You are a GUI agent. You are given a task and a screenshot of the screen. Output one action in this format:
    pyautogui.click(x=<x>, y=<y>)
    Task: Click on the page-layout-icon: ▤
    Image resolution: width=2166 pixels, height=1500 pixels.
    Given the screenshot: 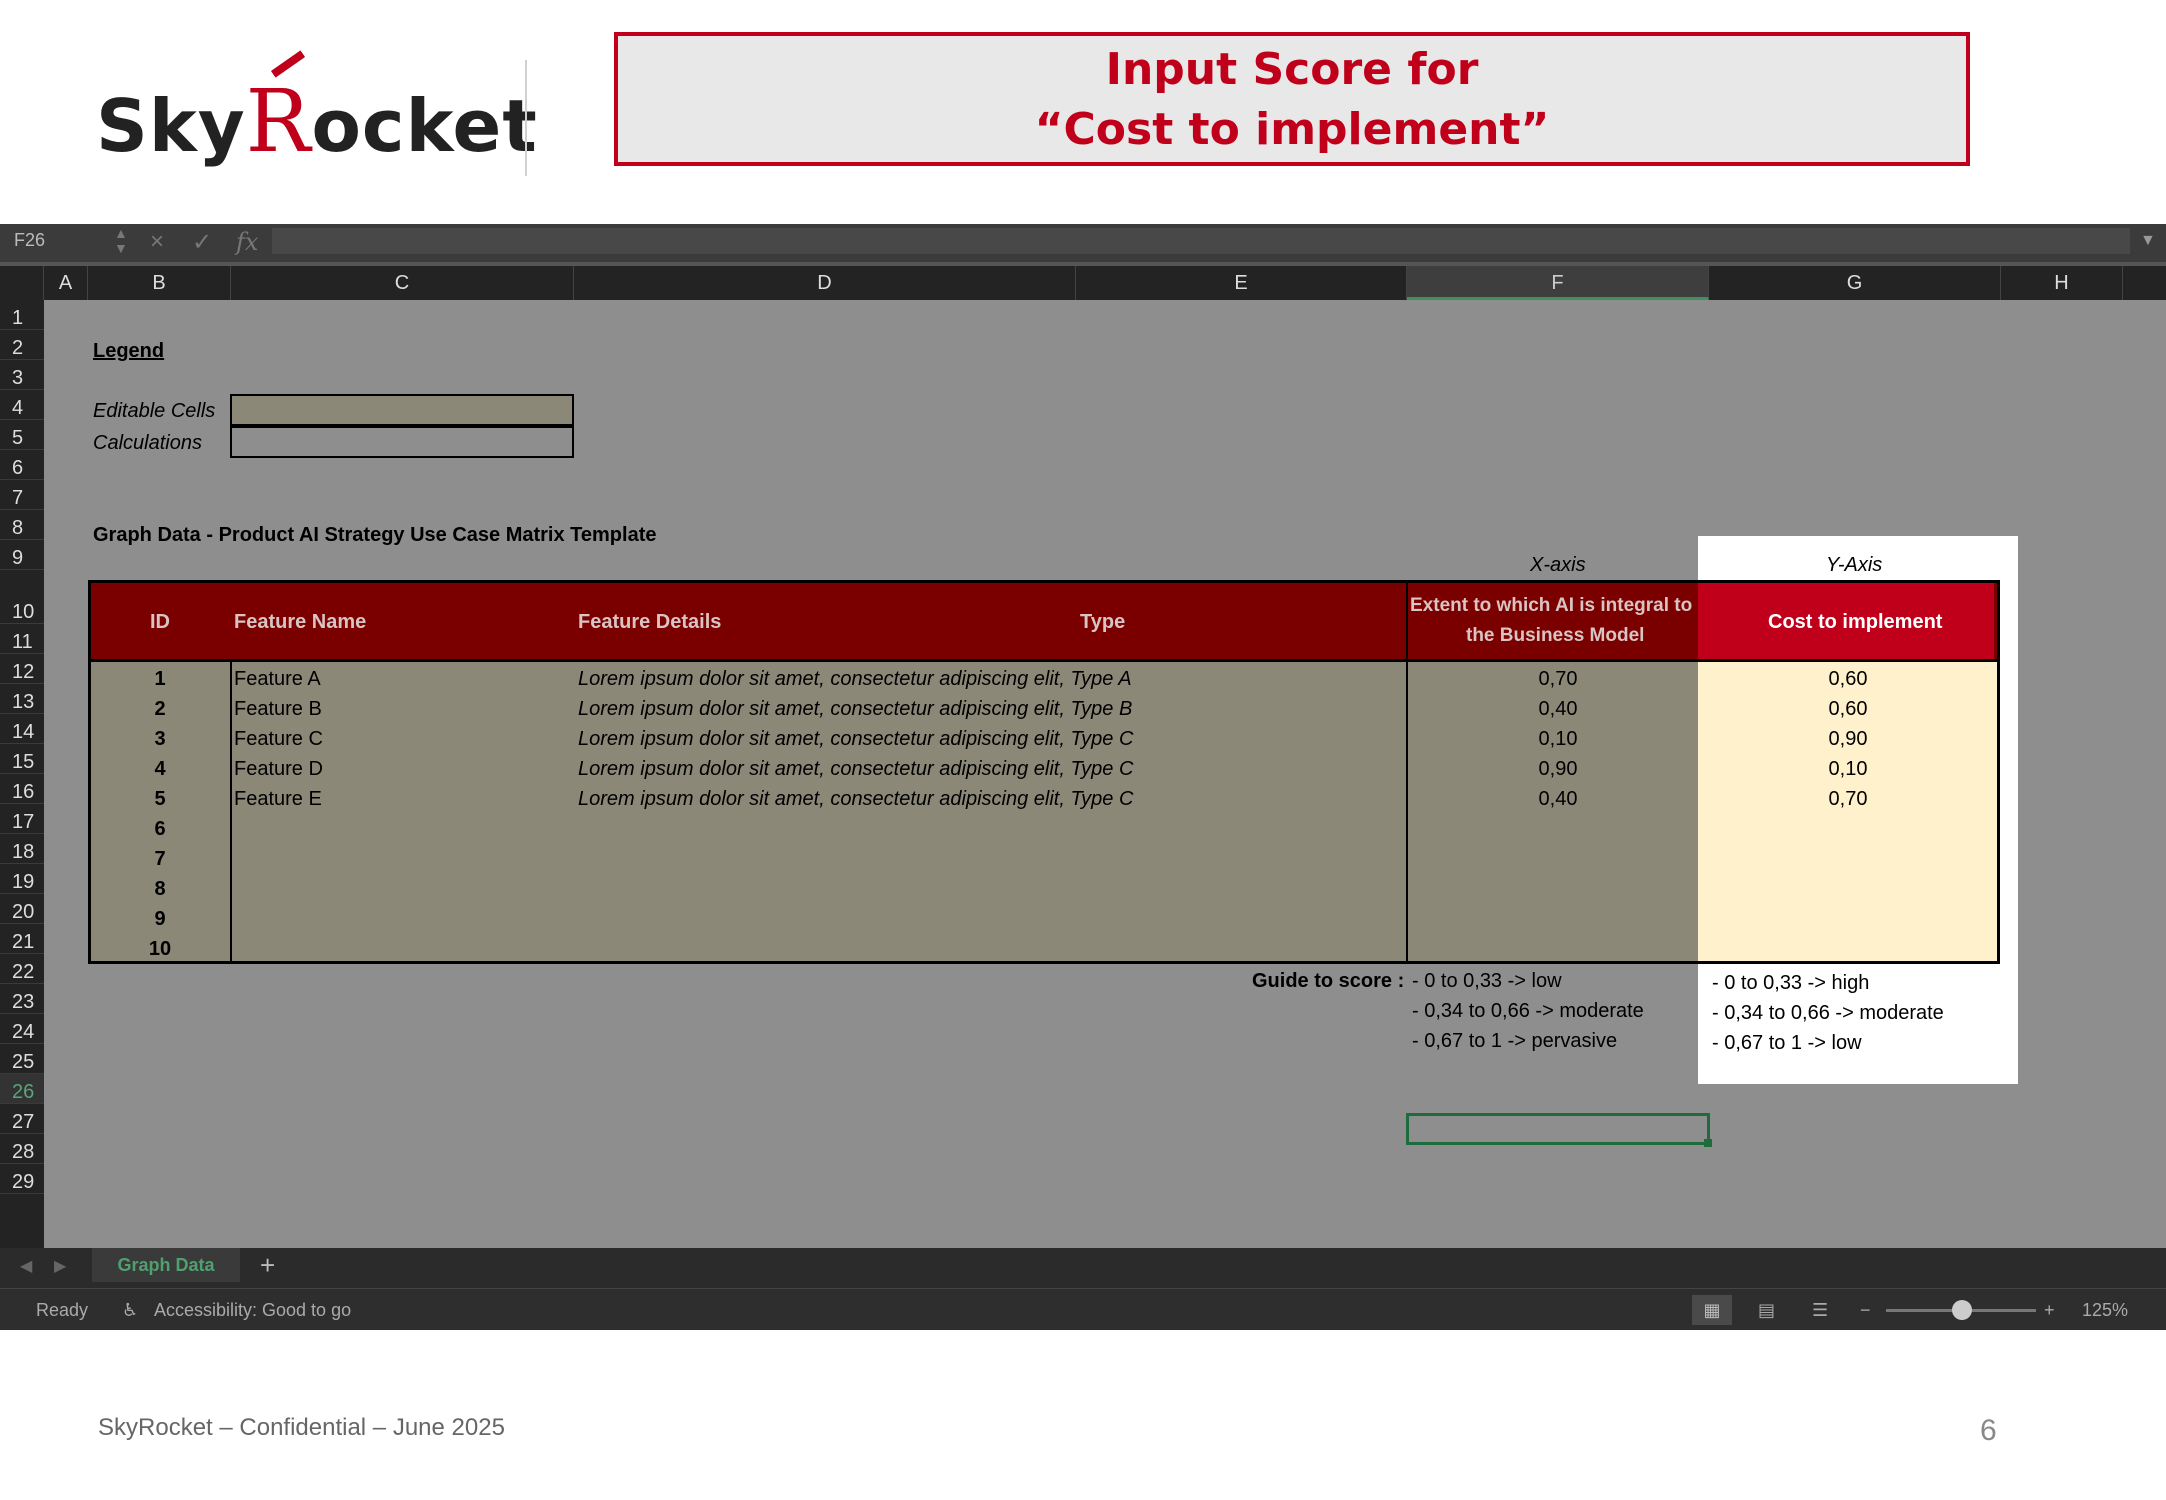 What is the action you would take?
    pyautogui.click(x=1766, y=1310)
    